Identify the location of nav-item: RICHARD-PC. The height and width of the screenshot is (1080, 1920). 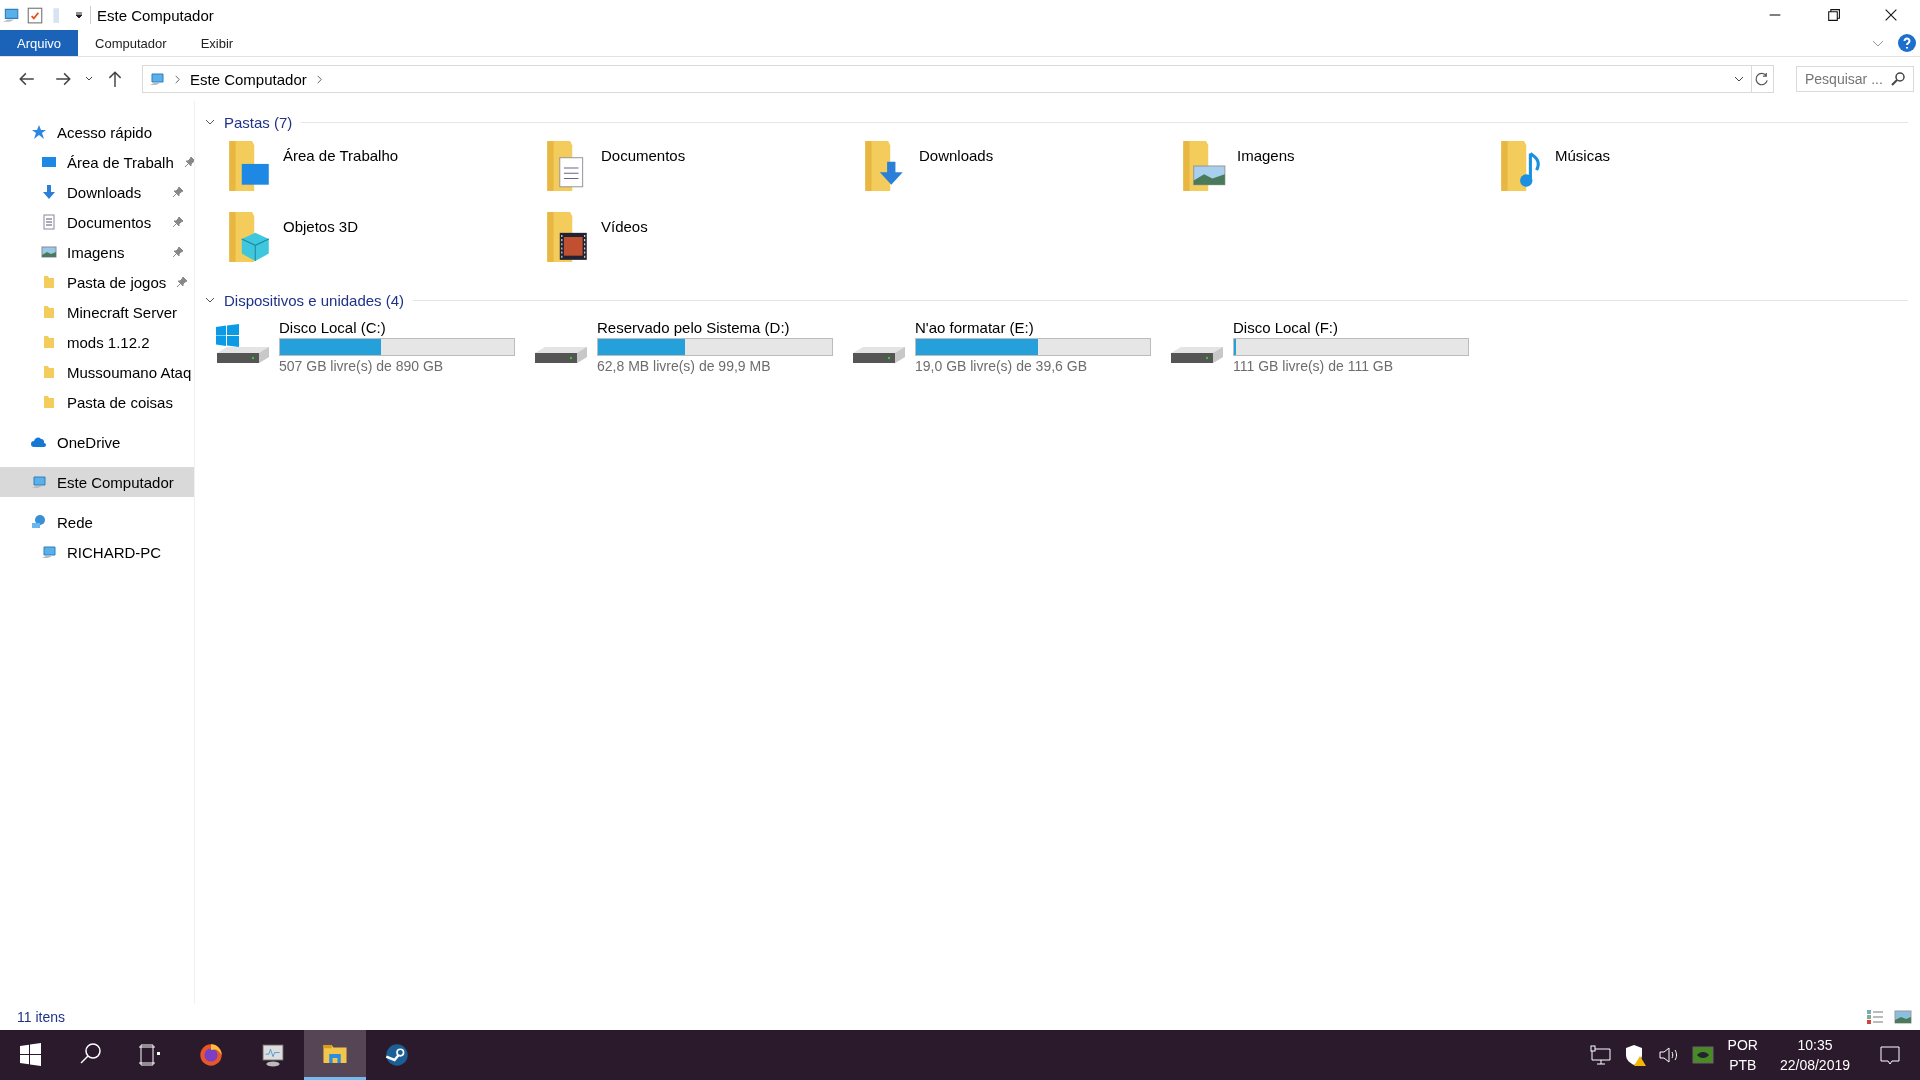
(97, 552).